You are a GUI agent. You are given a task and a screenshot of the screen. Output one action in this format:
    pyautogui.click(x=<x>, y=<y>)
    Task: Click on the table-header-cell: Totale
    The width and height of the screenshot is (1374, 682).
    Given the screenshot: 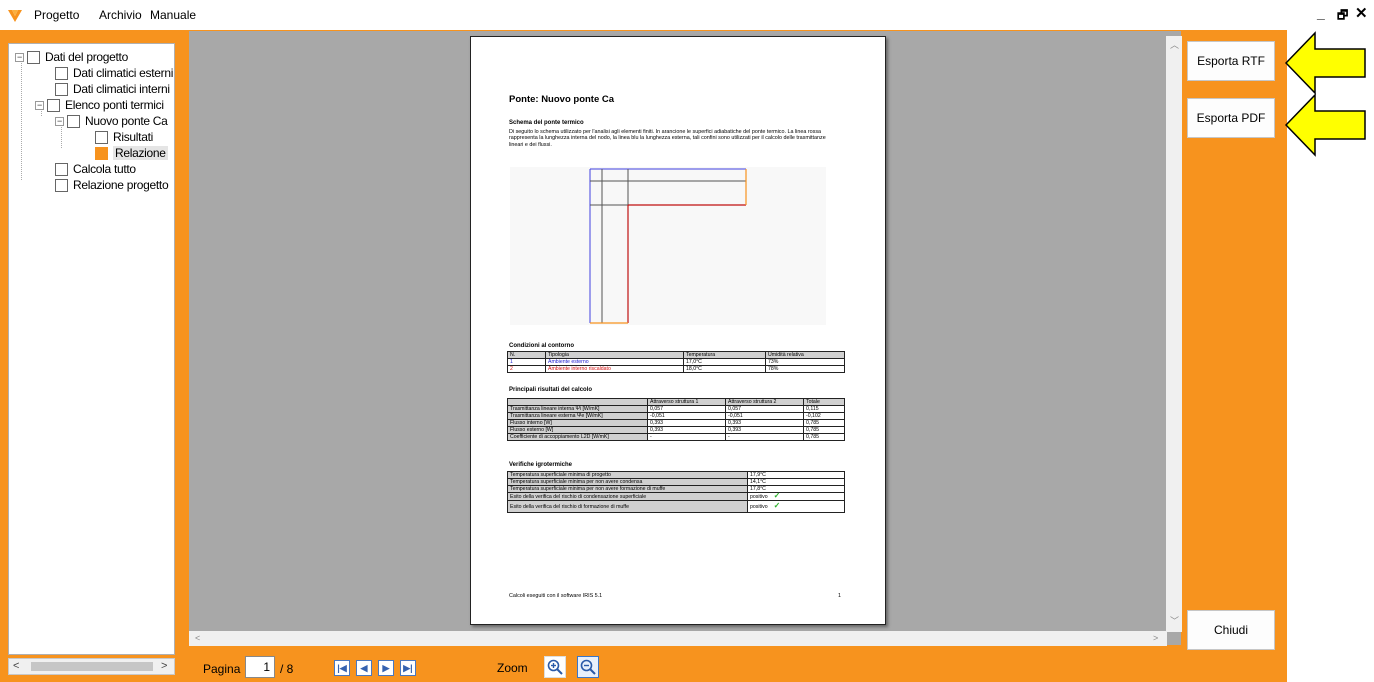 What is the action you would take?
    pyautogui.click(x=824, y=402)
    